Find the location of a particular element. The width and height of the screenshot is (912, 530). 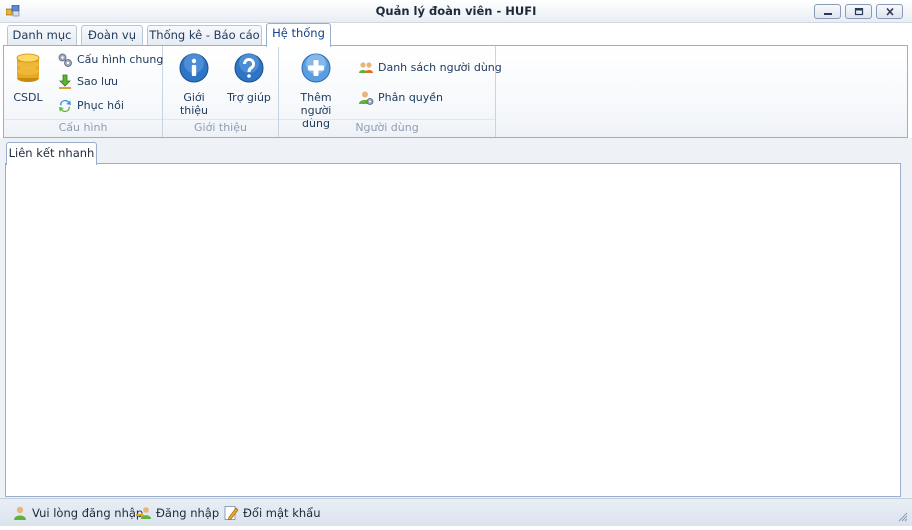

resize-grip-icon is located at coordinates (902, 516).